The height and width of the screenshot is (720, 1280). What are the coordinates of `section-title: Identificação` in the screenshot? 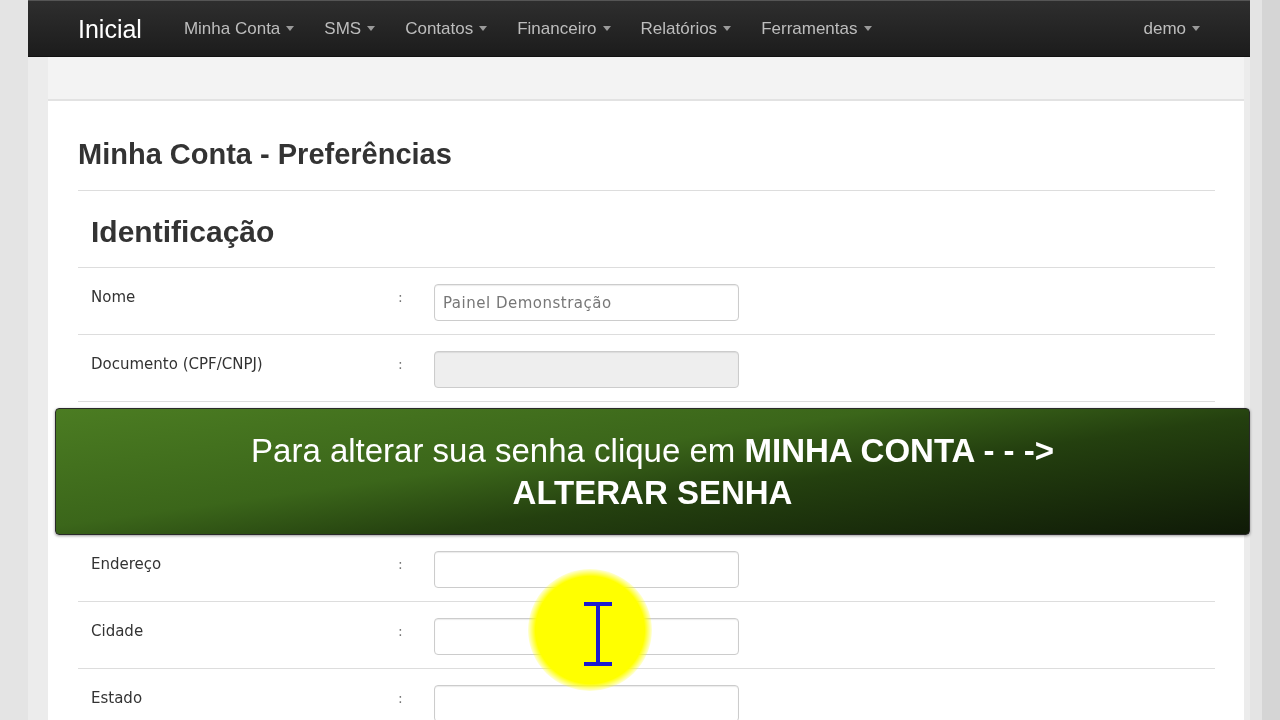 It's located at (646, 229).